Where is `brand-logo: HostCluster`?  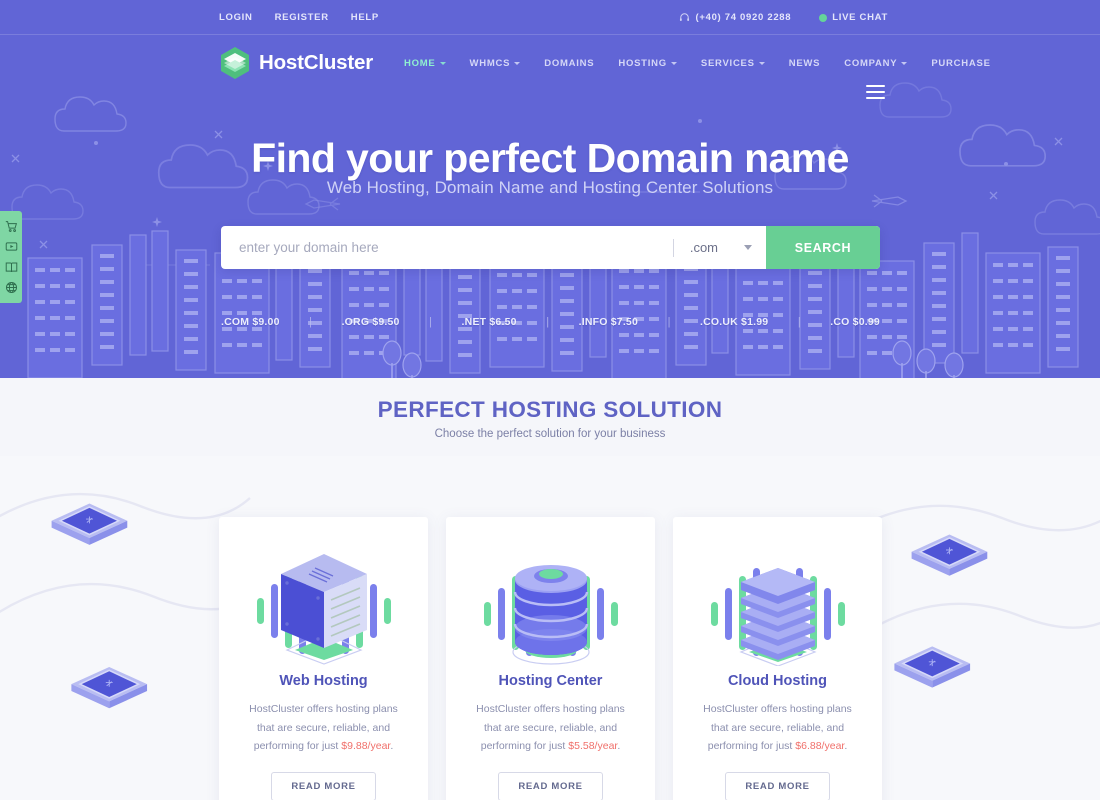
brand-logo: HostCluster is located at coordinates (296, 63).